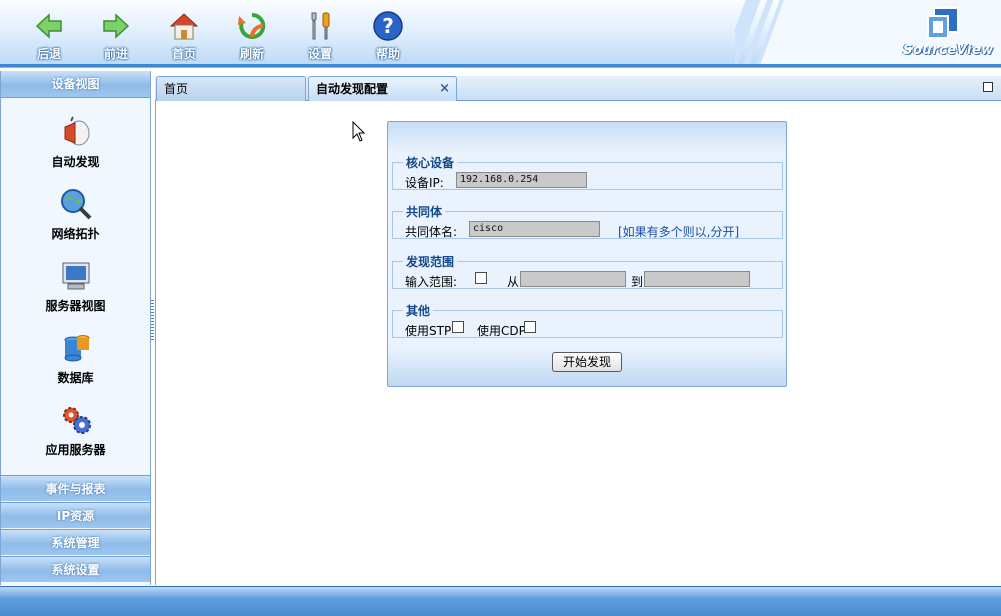 The image size is (1001, 616). What do you see at coordinates (75, 488) in the screenshot?
I see `sidebar-section-events-reports: 事件与报表` at bounding box center [75, 488].